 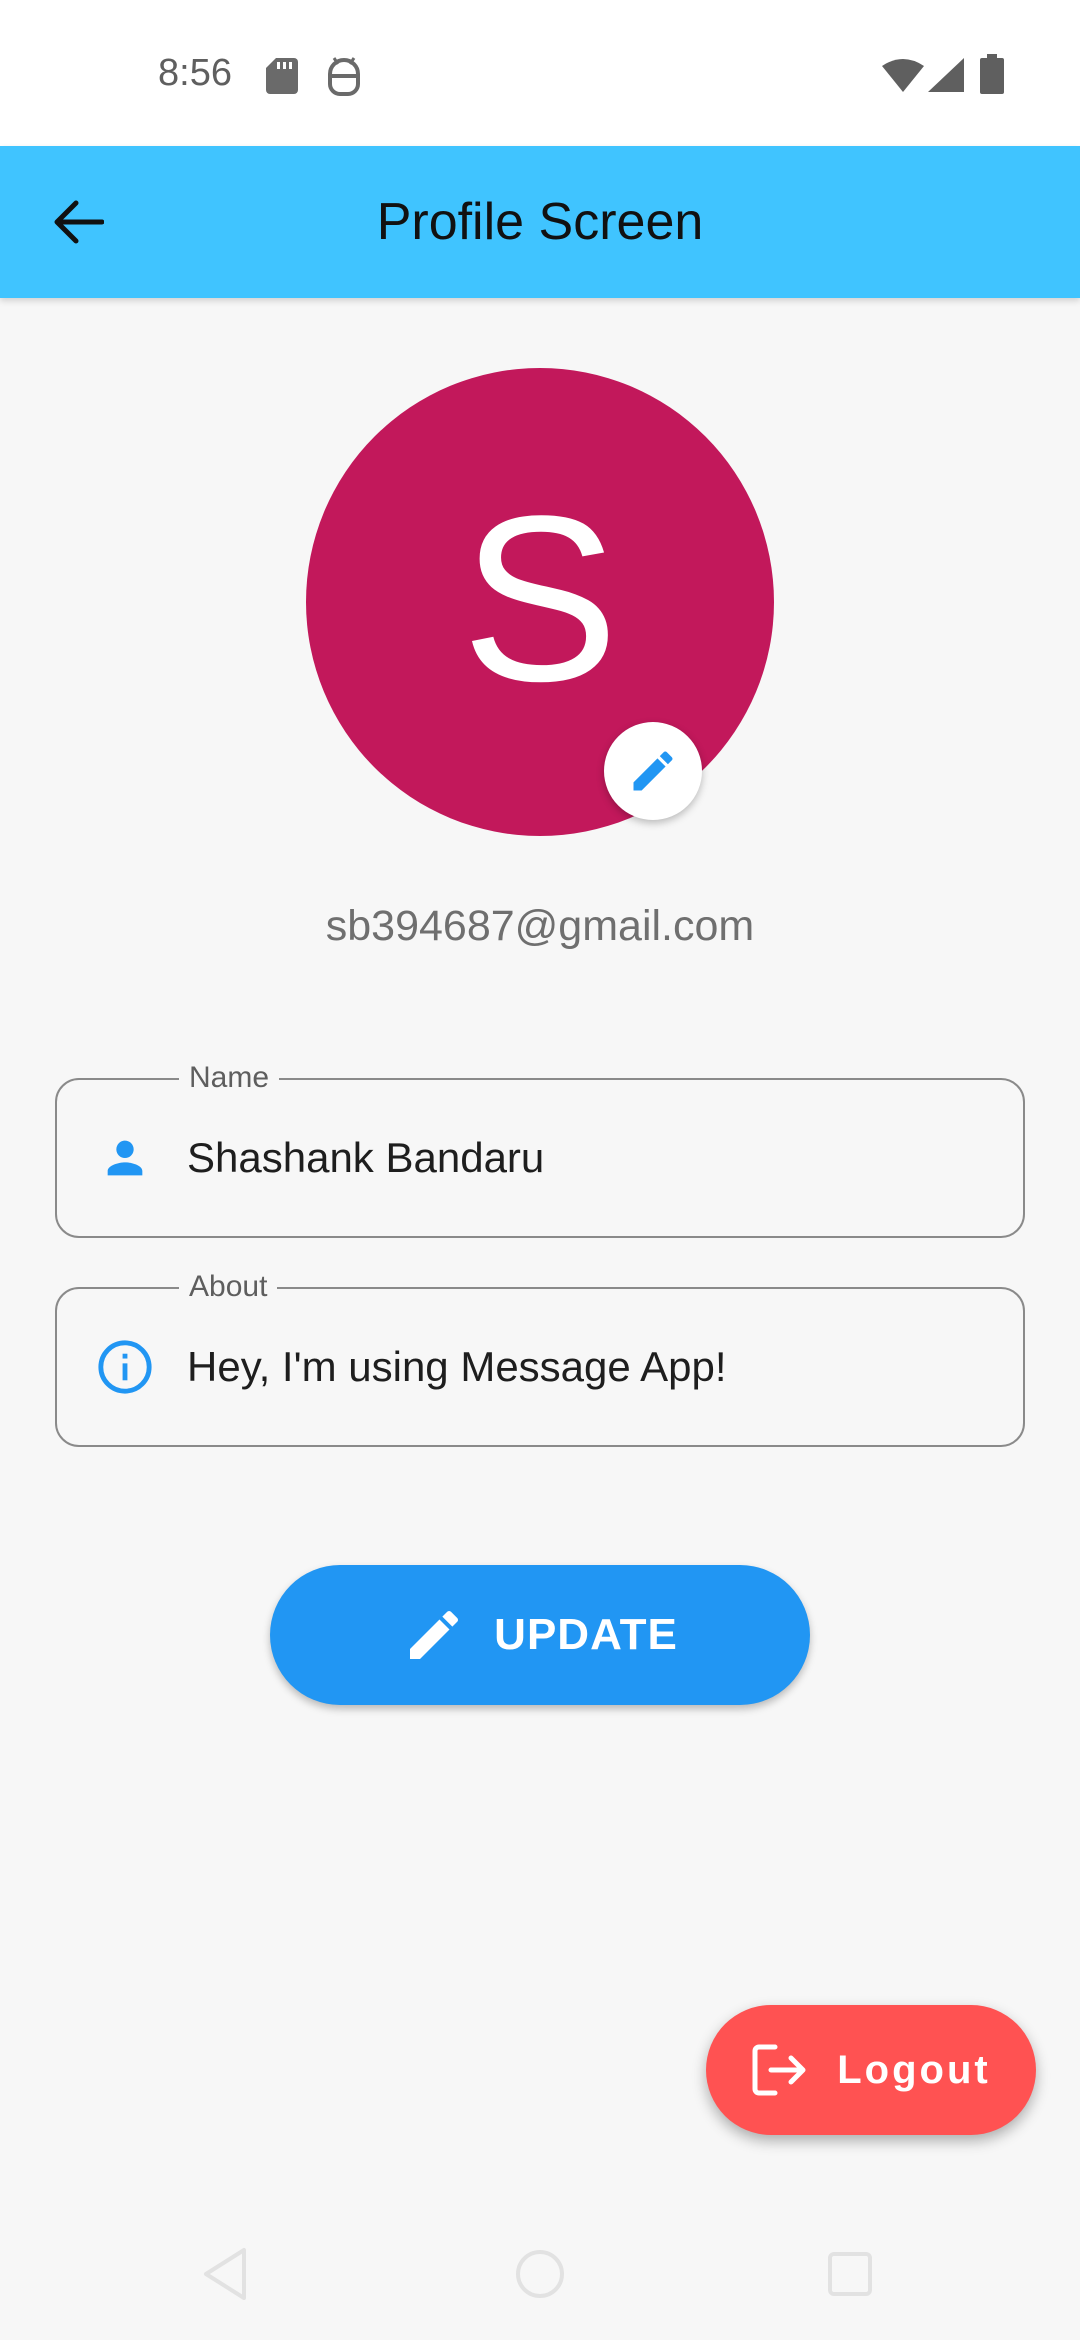 I want to click on arrow-back-icon, so click(x=79, y=222).